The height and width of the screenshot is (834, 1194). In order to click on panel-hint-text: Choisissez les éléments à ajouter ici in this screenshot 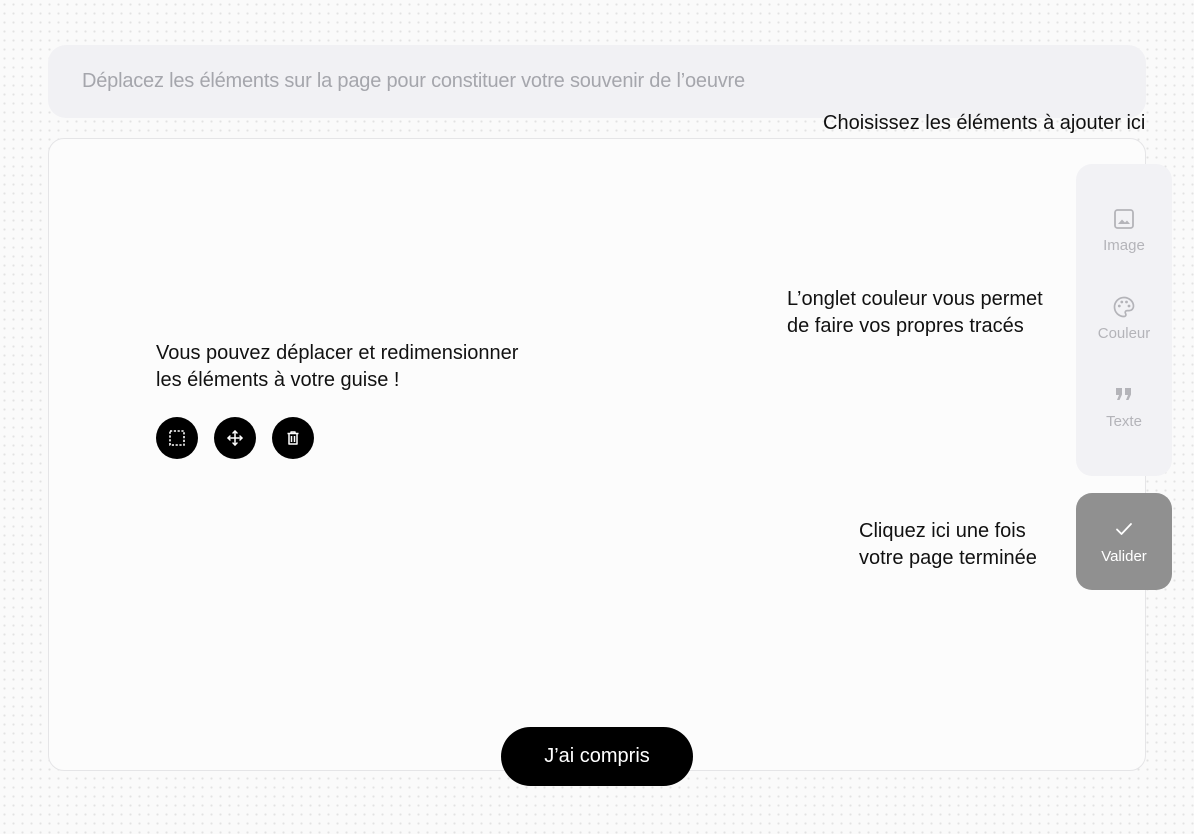, I will do `click(984, 123)`.